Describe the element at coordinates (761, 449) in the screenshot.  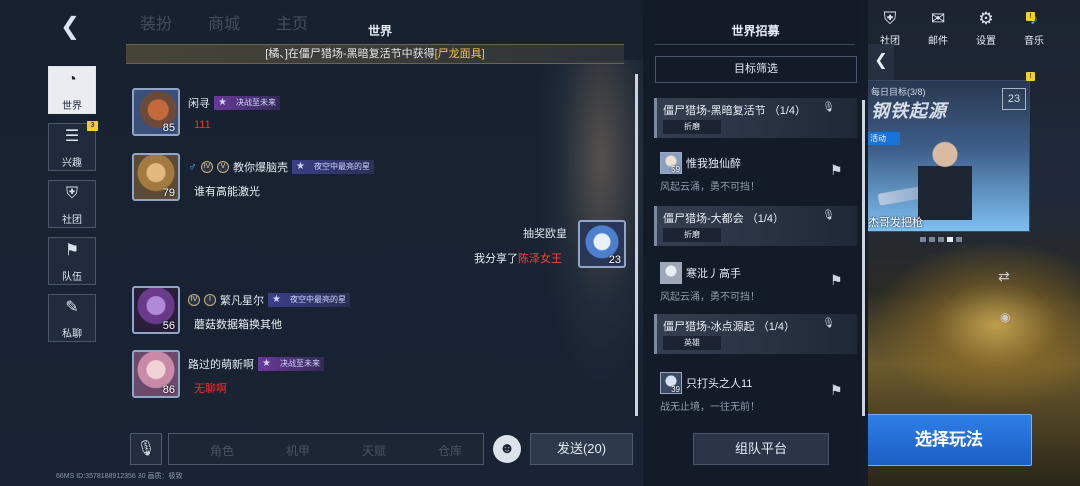
I see `team-platform-button: 组队平台` at that location.